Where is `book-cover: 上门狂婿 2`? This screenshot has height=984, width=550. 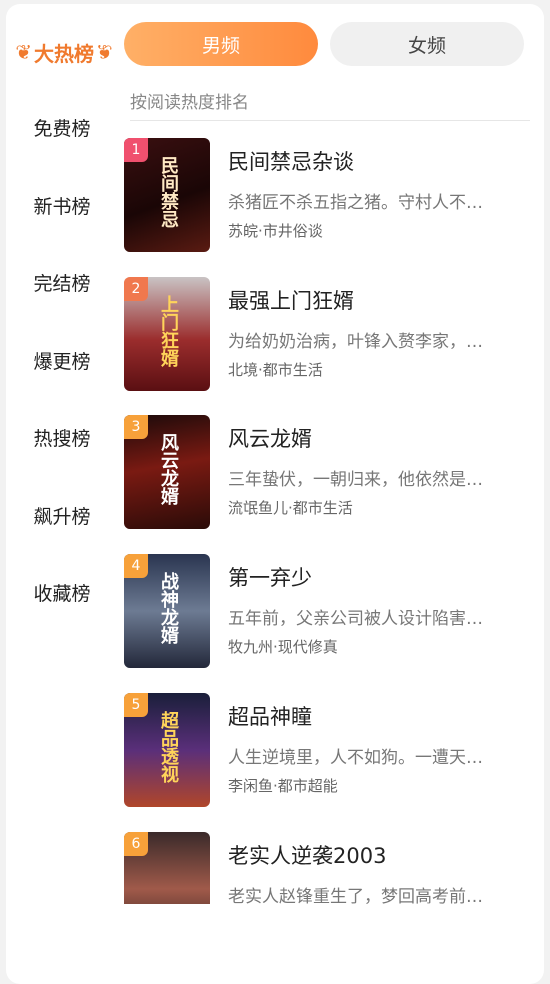
book-cover: 上门狂婿 2 is located at coordinates (167, 334).